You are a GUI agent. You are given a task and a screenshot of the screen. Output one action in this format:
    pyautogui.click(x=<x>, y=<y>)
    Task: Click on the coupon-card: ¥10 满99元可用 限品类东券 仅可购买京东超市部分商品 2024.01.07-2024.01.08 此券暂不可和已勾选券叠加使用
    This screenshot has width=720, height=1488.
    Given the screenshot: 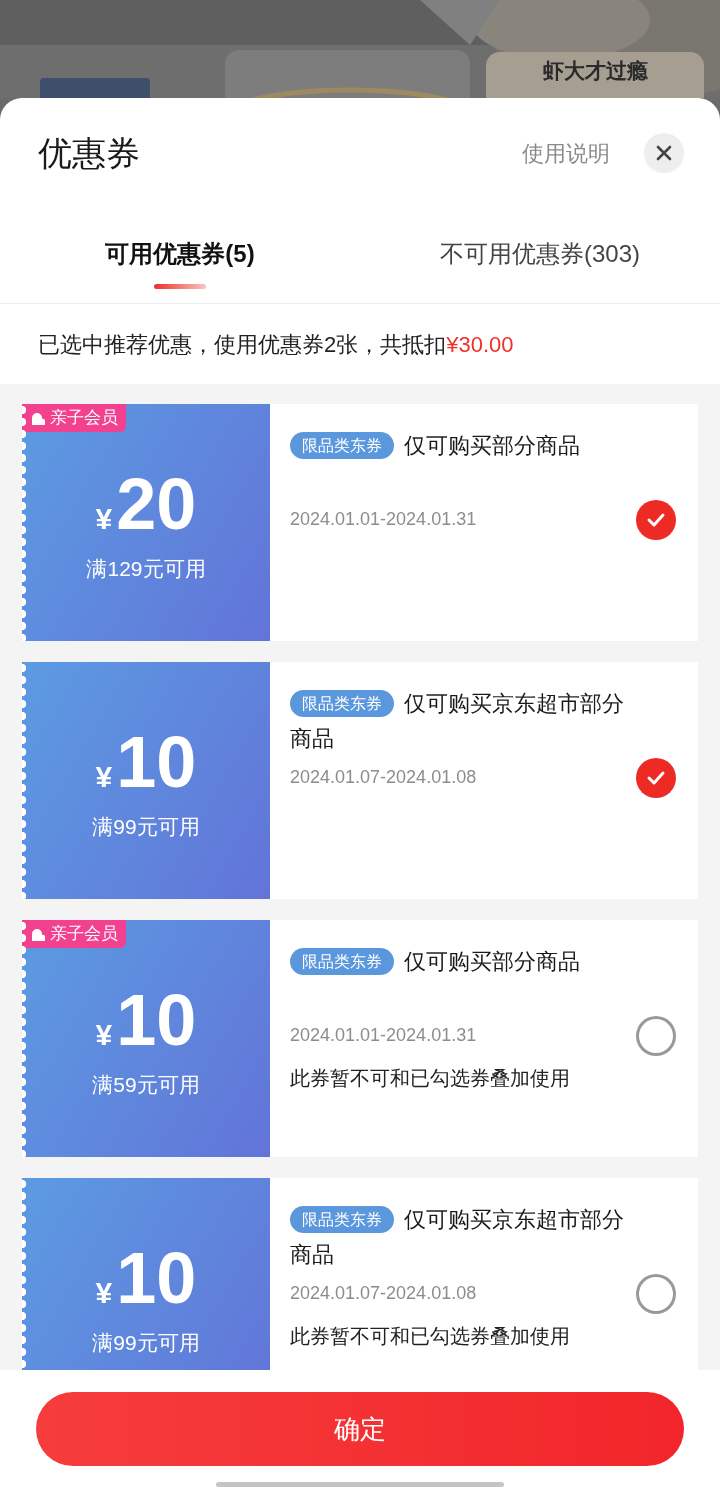 What is the action you would take?
    pyautogui.click(x=360, y=1274)
    